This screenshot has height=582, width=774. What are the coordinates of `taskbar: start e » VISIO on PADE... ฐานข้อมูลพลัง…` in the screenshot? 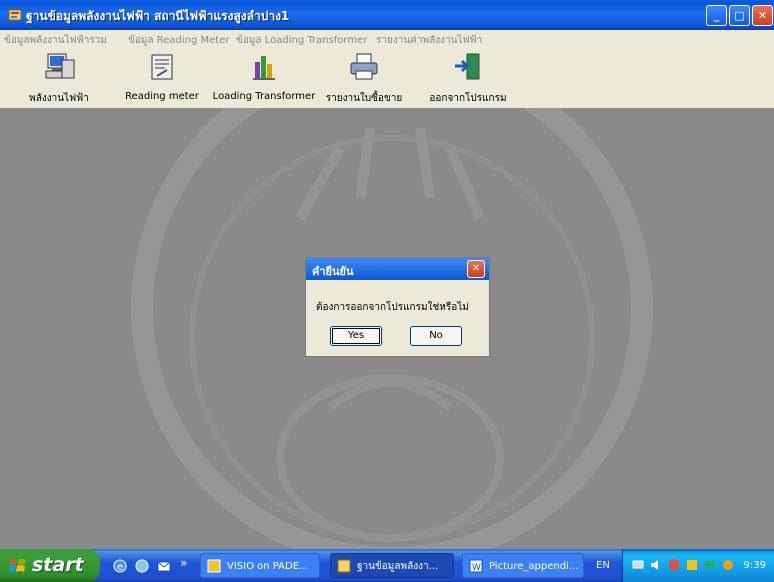 It's located at (387, 565).